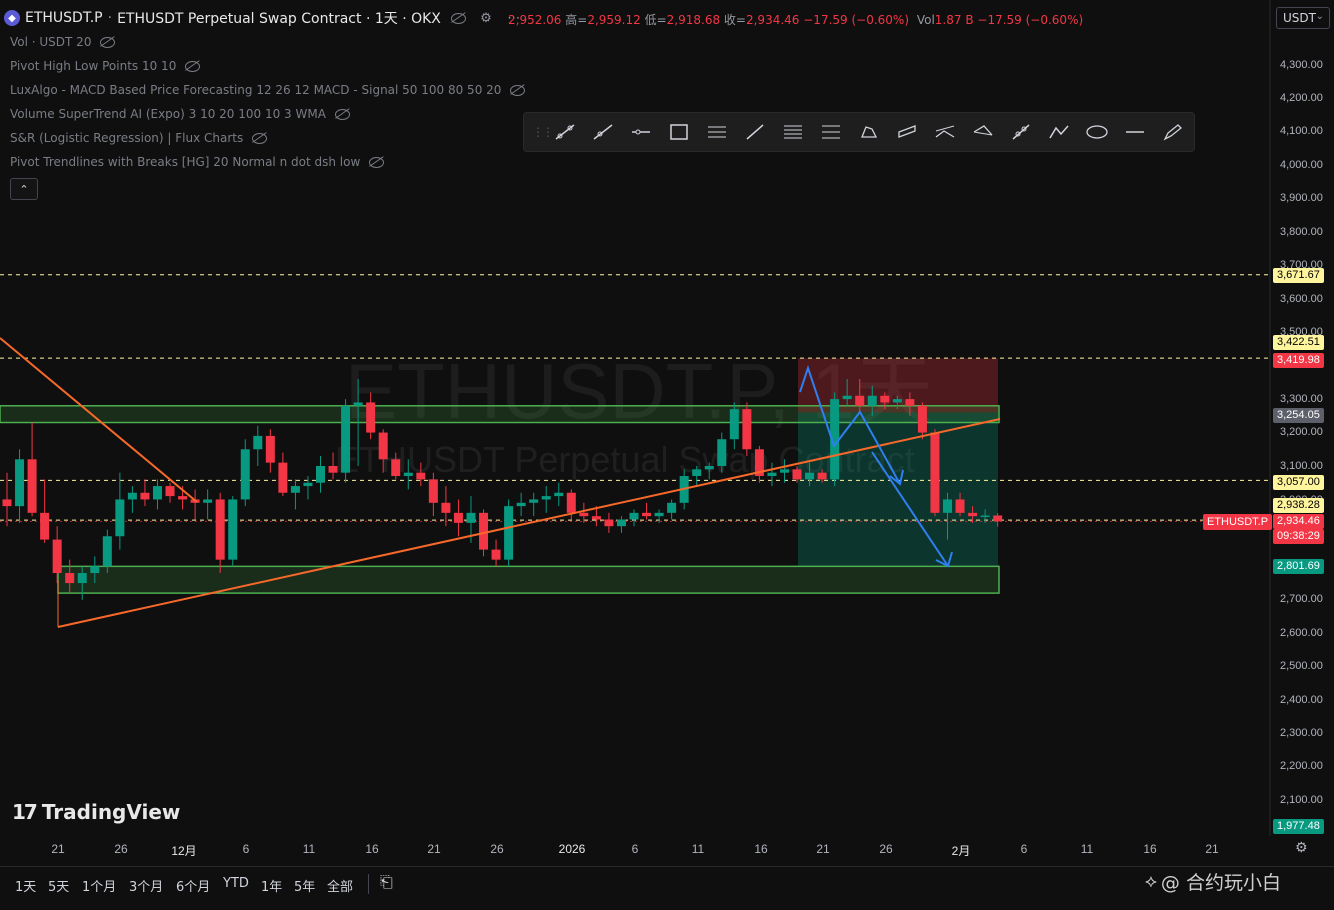  What do you see at coordinates (1097, 132) in the screenshot?
I see `ellipse-tool-icon` at bounding box center [1097, 132].